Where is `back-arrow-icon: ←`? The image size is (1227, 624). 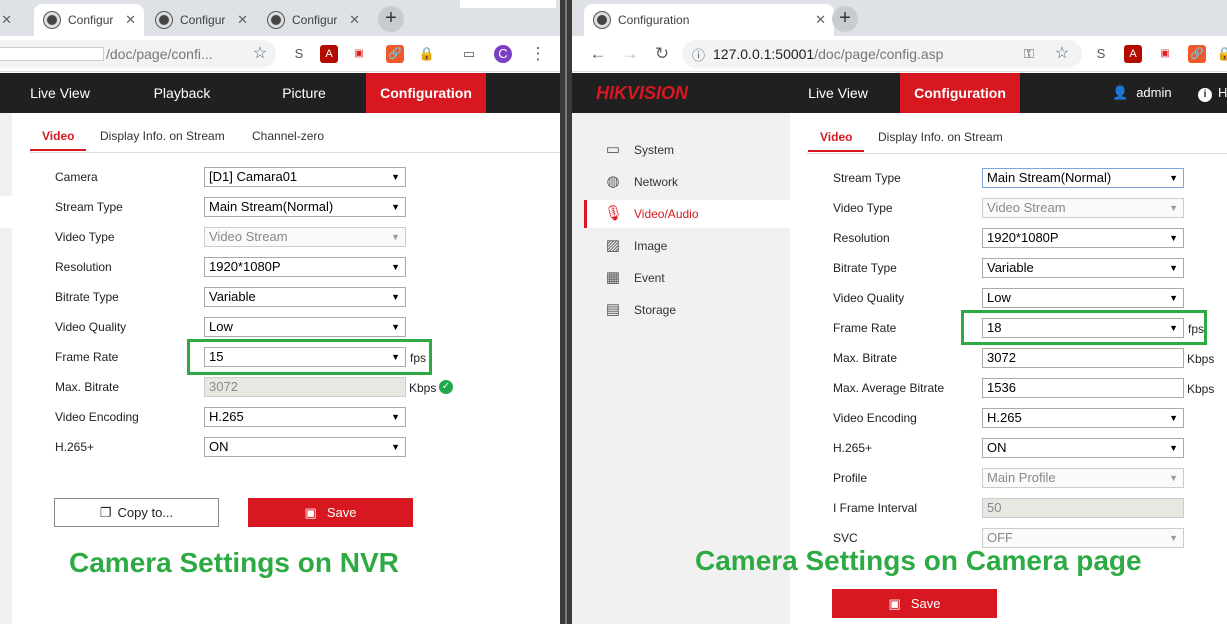 back-arrow-icon: ← is located at coordinates (598, 54).